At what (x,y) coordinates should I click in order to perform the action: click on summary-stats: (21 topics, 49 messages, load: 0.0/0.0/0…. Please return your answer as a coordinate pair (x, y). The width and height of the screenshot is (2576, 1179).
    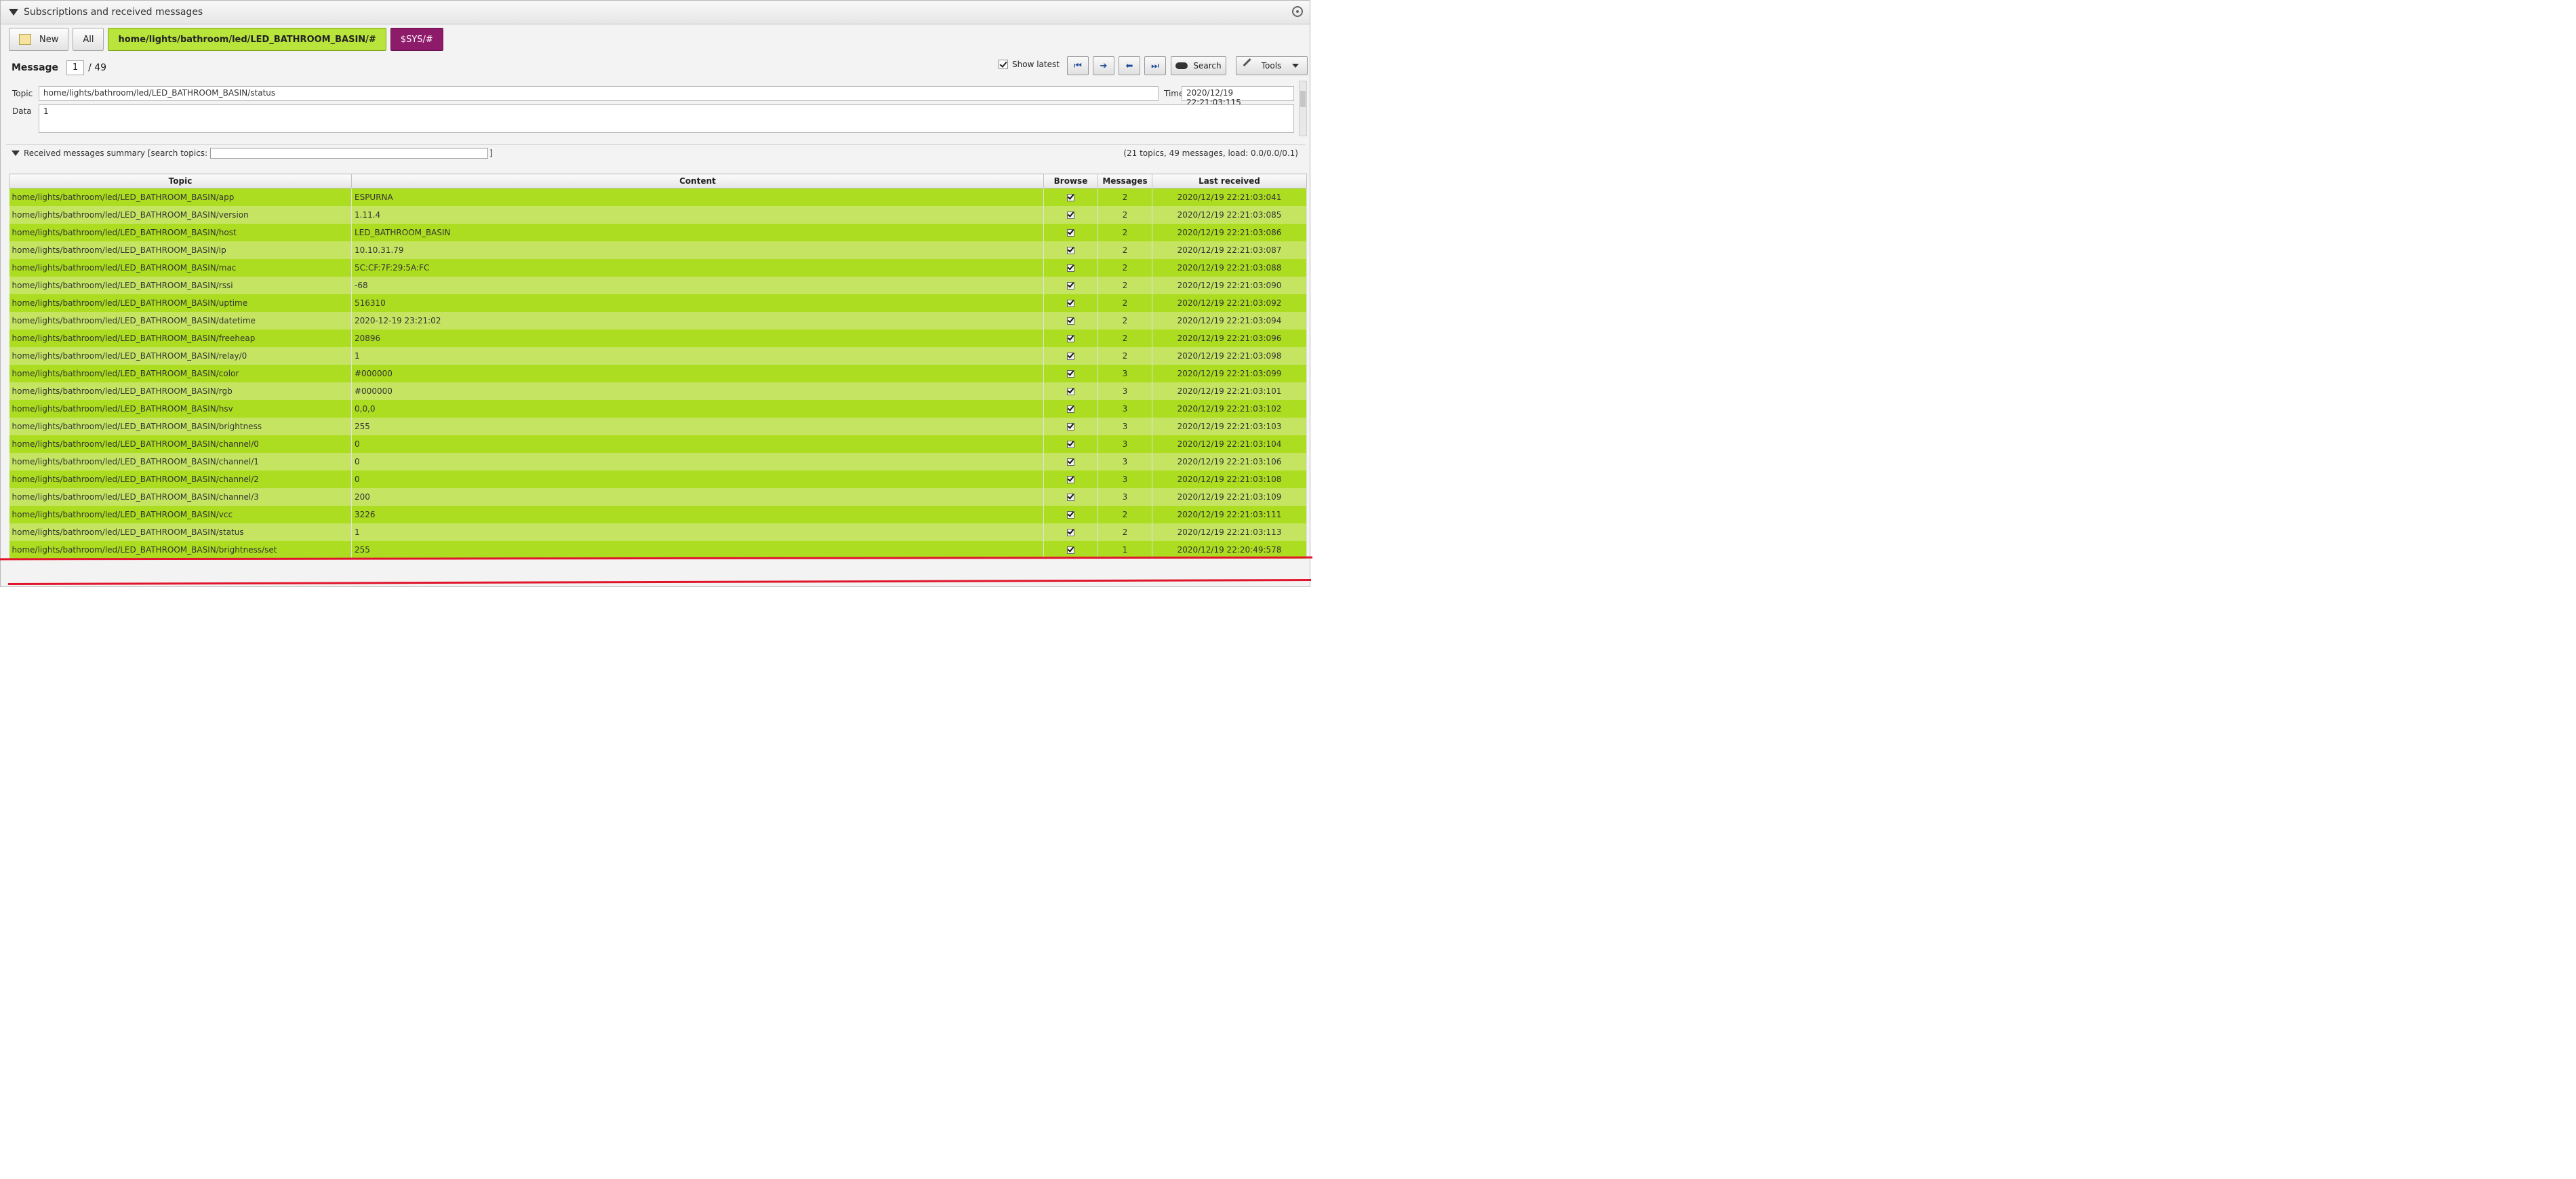
    Looking at the image, I should click on (1210, 153).